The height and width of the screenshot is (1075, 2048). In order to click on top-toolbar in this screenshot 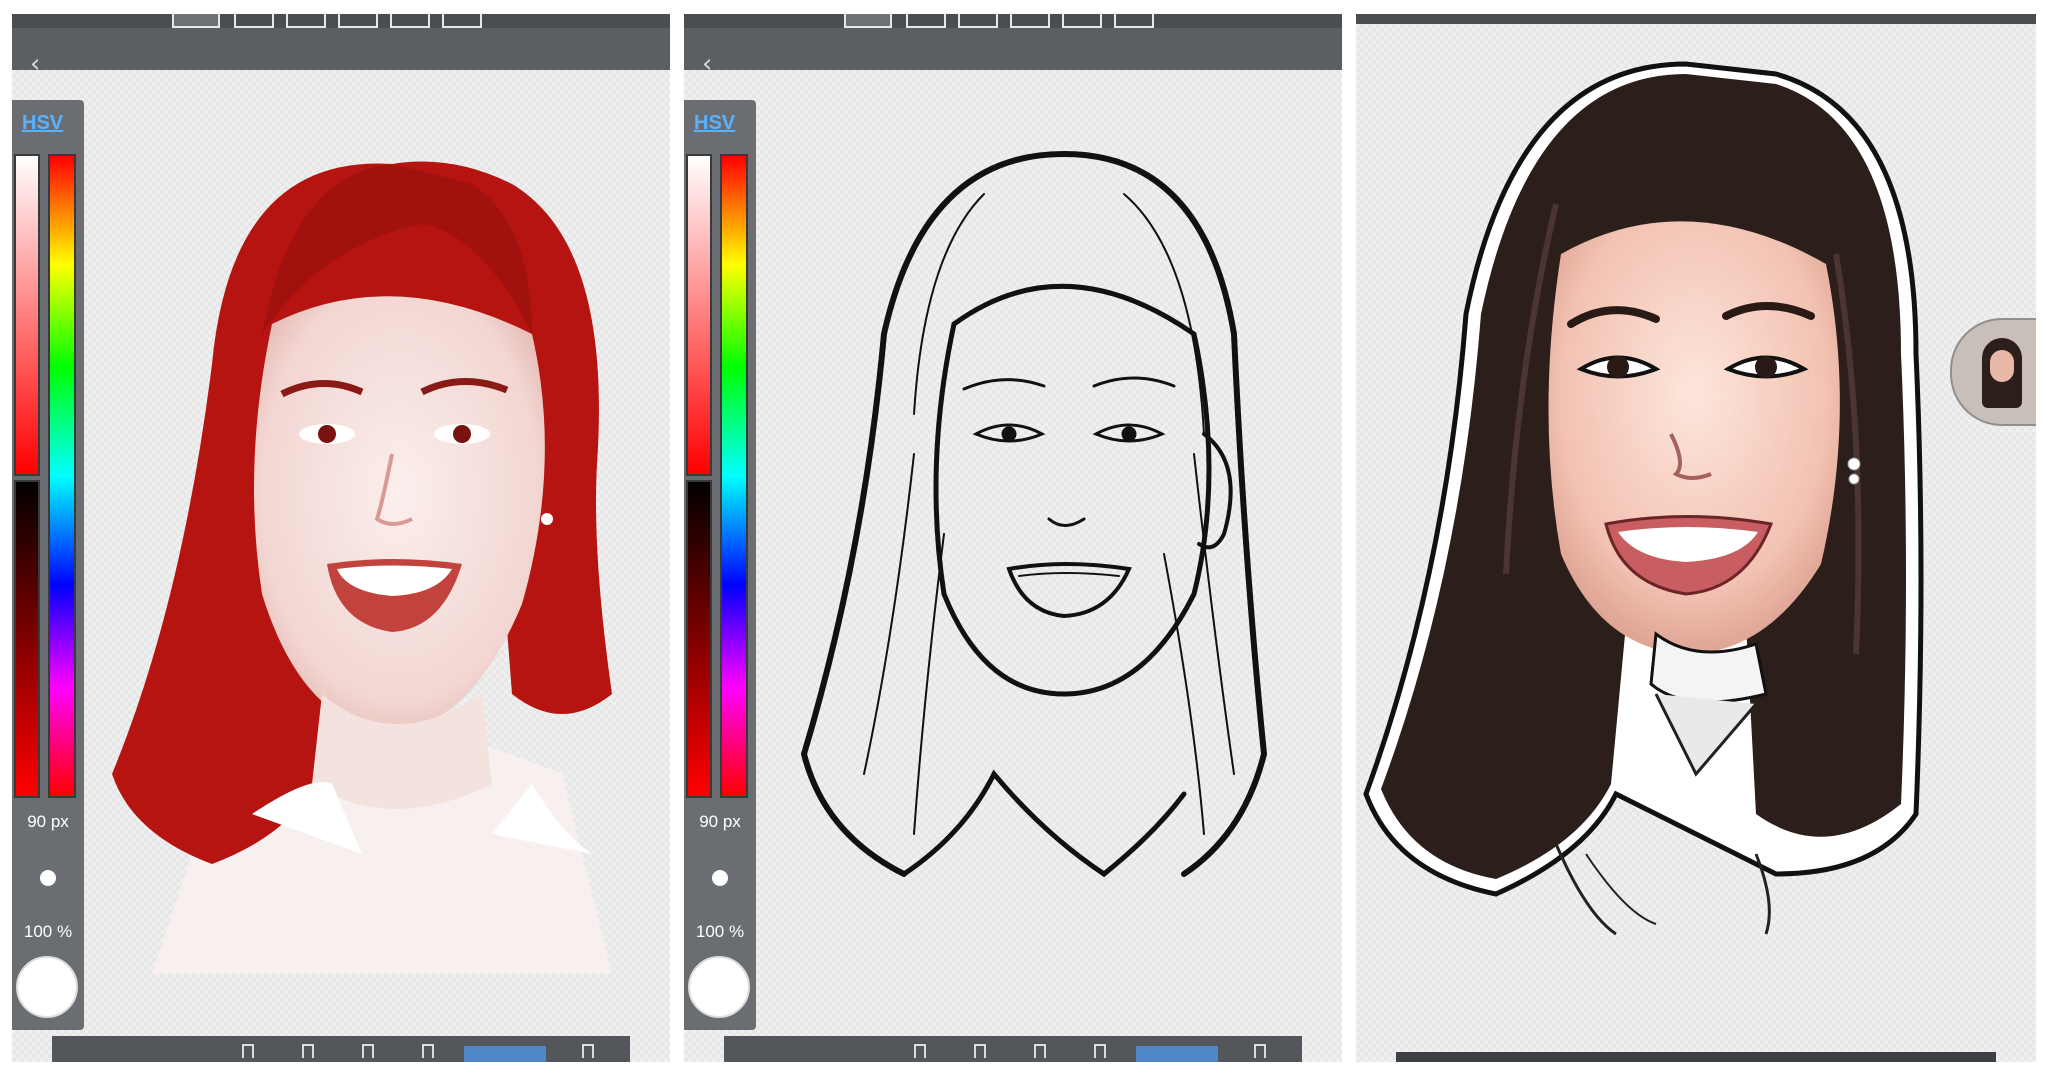, I will do `click(1696, 19)`.